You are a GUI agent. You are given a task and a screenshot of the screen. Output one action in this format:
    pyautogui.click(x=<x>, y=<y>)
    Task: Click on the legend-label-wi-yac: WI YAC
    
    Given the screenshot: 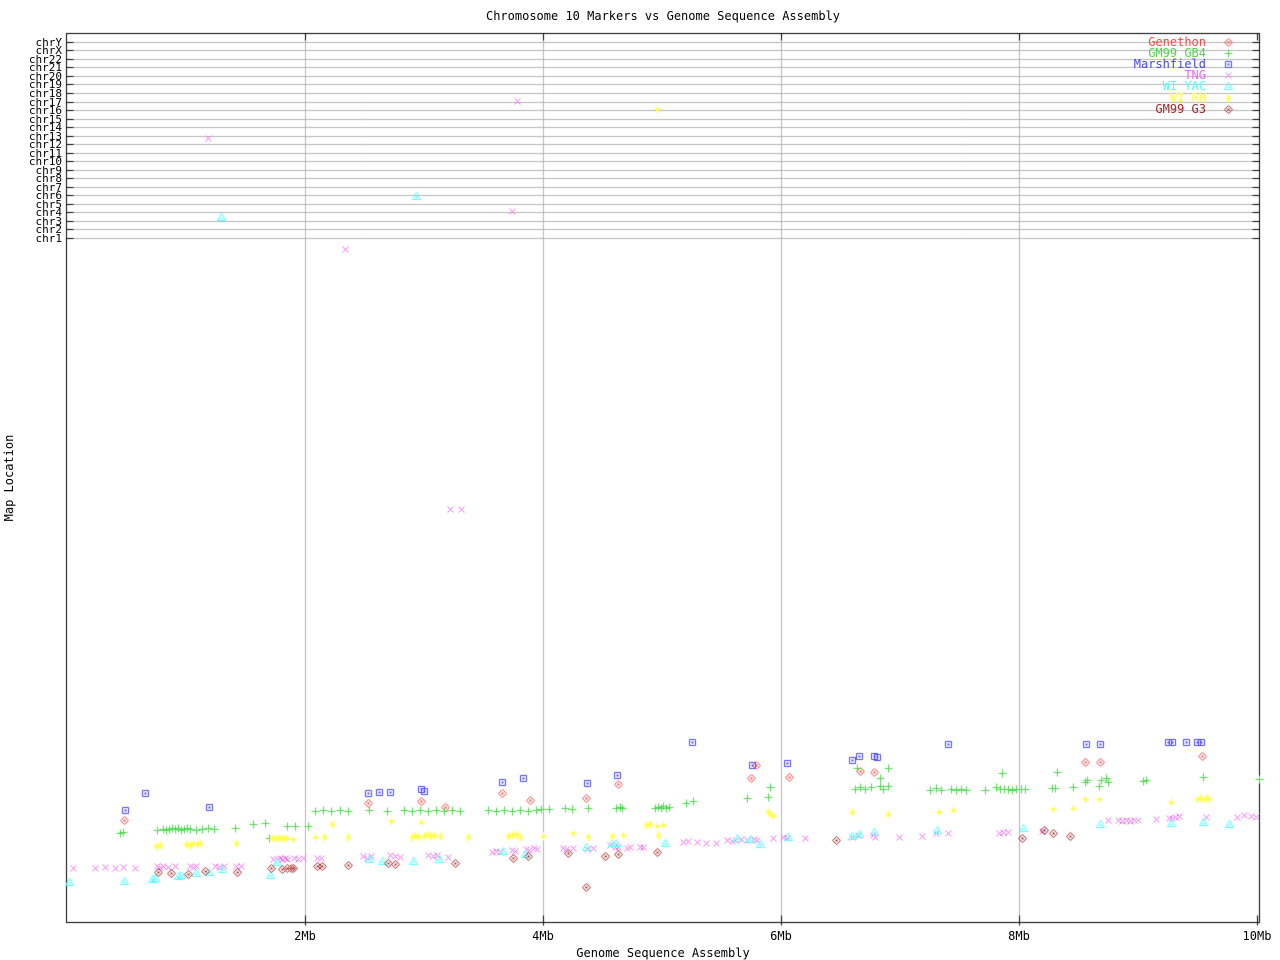 What is the action you would take?
    pyautogui.click(x=1184, y=86)
    